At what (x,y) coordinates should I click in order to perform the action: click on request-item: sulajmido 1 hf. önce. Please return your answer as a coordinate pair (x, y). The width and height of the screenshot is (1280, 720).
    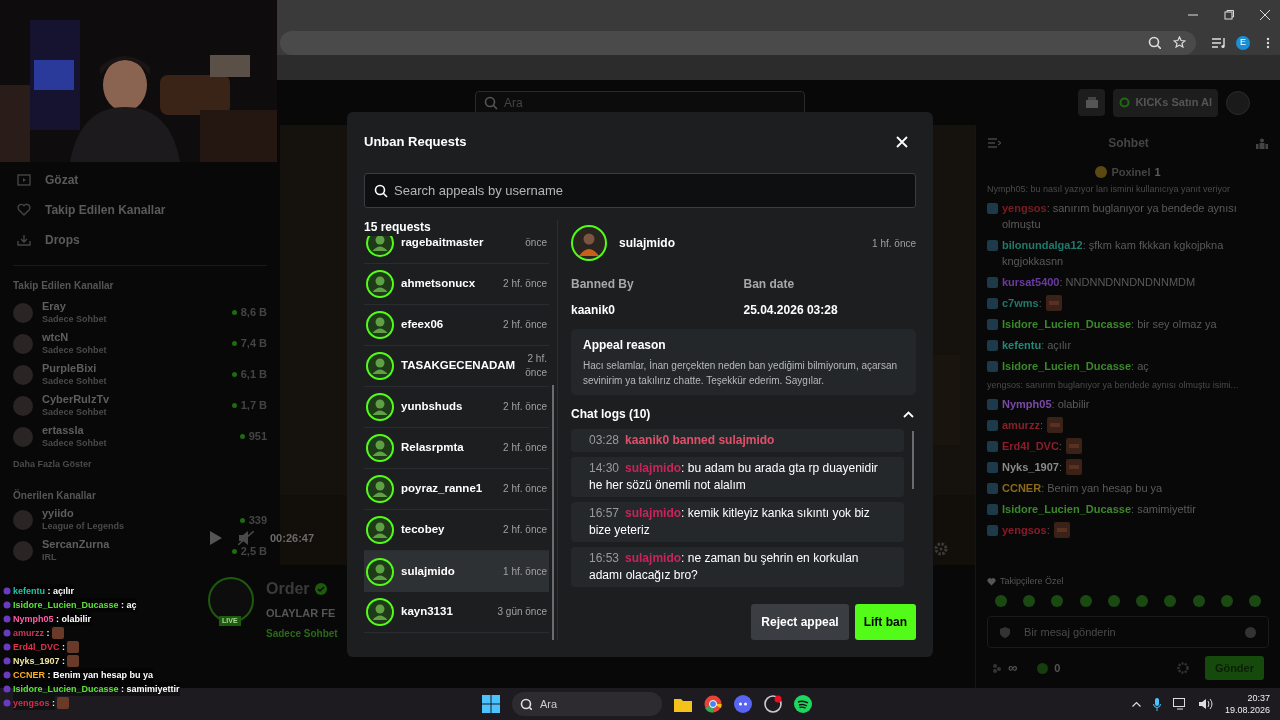
    Looking at the image, I should click on (456, 571).